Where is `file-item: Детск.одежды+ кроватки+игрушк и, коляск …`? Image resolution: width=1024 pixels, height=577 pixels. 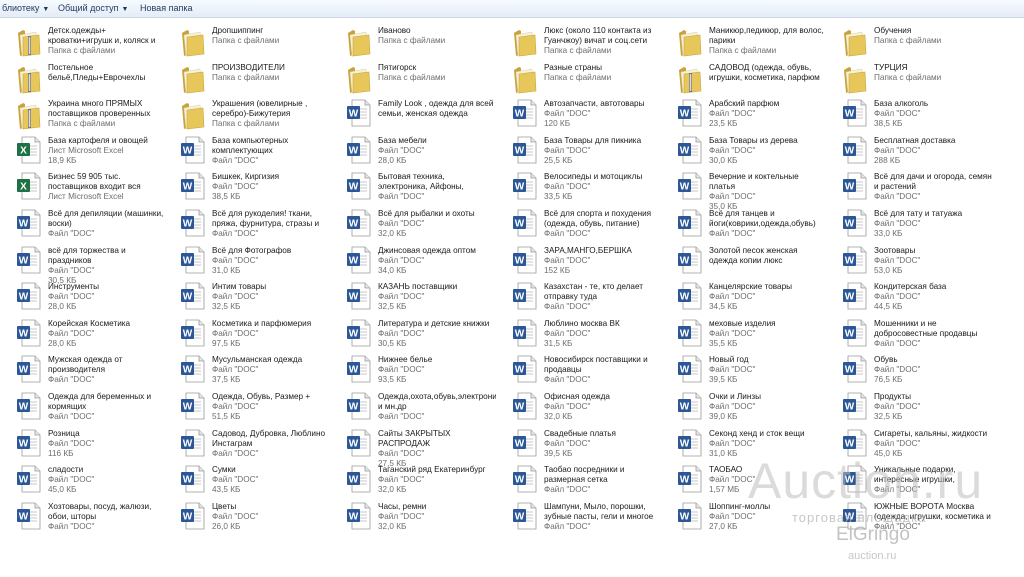 file-item: Детск.одежды+ кроватки+игрушк и, коляск … is located at coordinates (82, 41).